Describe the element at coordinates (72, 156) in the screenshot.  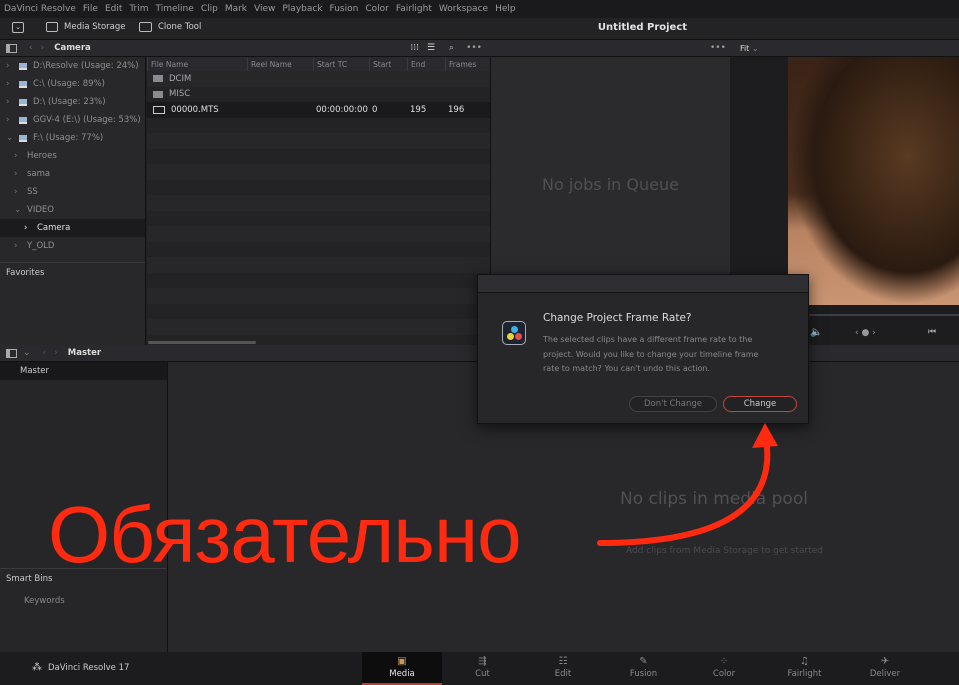
I see `tree-item: › Heroes` at that location.